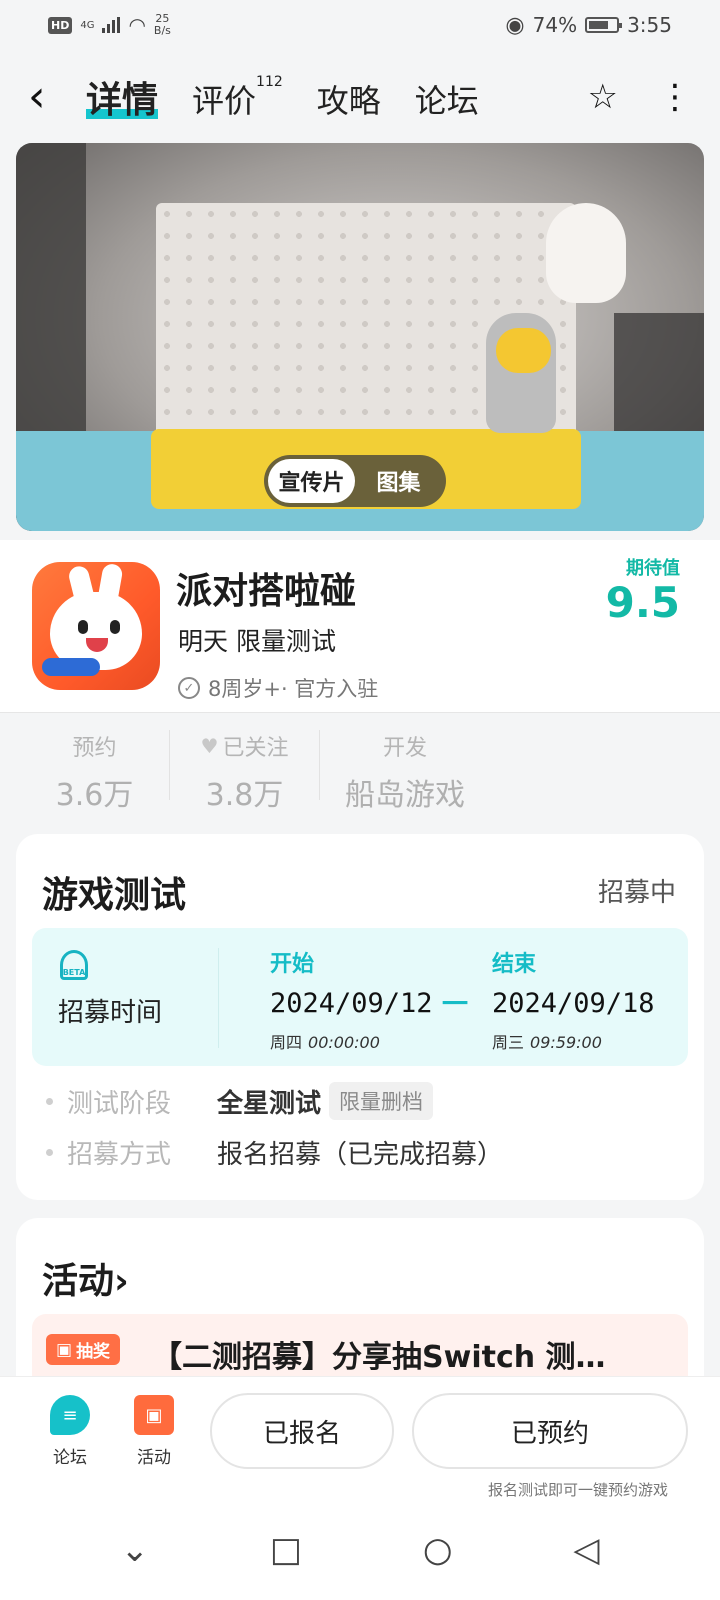  What do you see at coordinates (134, 1550) in the screenshot?
I see `nav-down-icon: ⌄` at bounding box center [134, 1550].